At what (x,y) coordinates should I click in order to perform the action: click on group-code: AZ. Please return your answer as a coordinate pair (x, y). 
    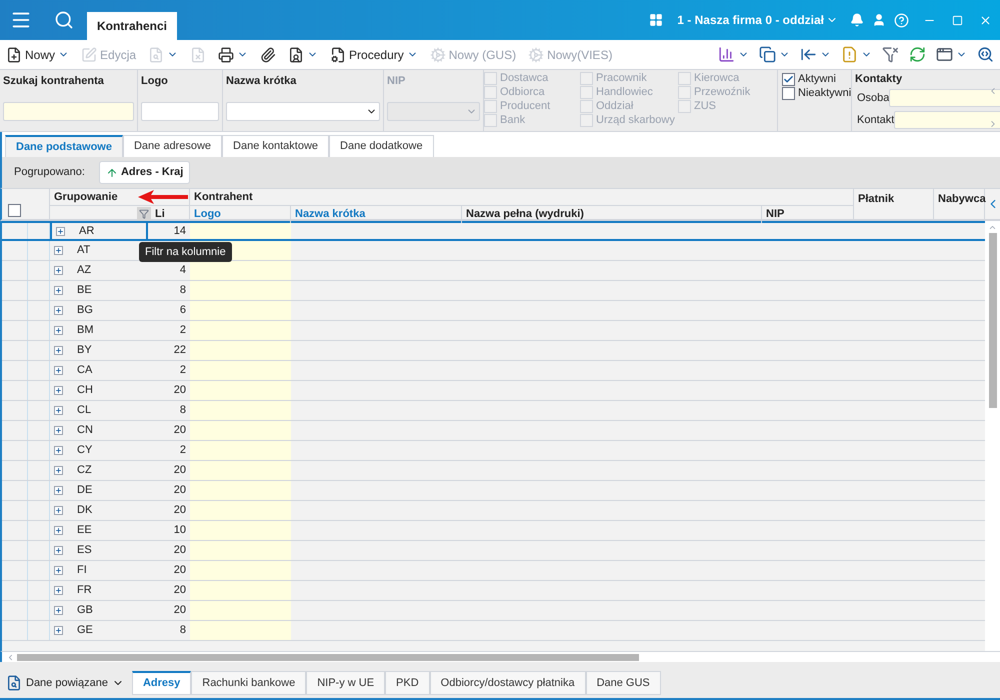
    Looking at the image, I should click on (84, 270).